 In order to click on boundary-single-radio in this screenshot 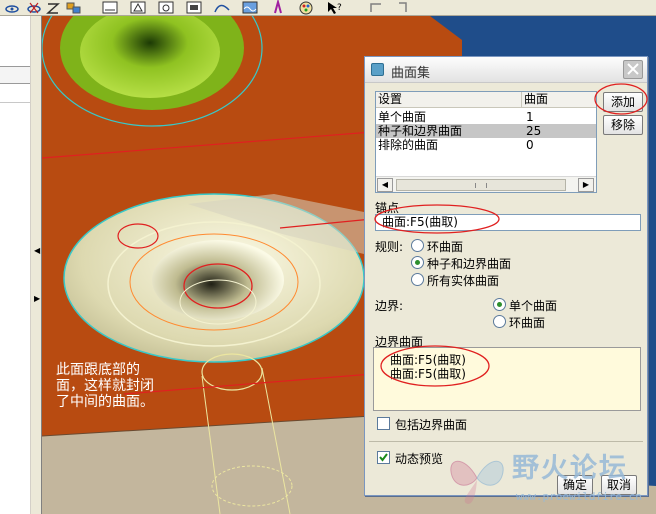, I will do `click(499, 304)`.